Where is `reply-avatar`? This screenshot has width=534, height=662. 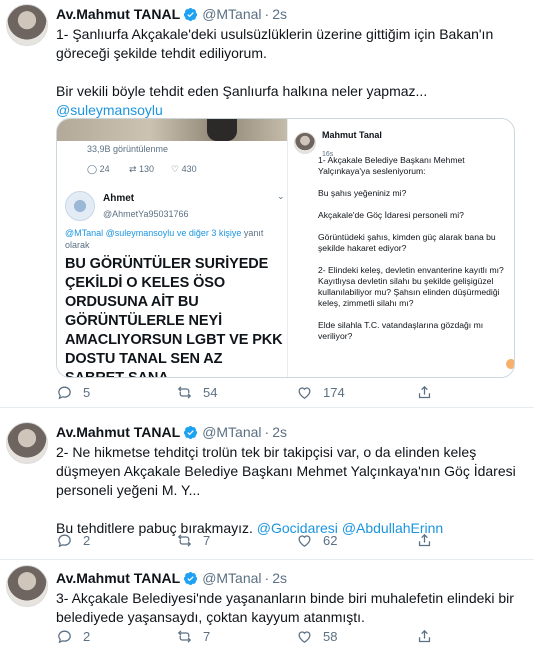 reply-avatar is located at coordinates (80, 206).